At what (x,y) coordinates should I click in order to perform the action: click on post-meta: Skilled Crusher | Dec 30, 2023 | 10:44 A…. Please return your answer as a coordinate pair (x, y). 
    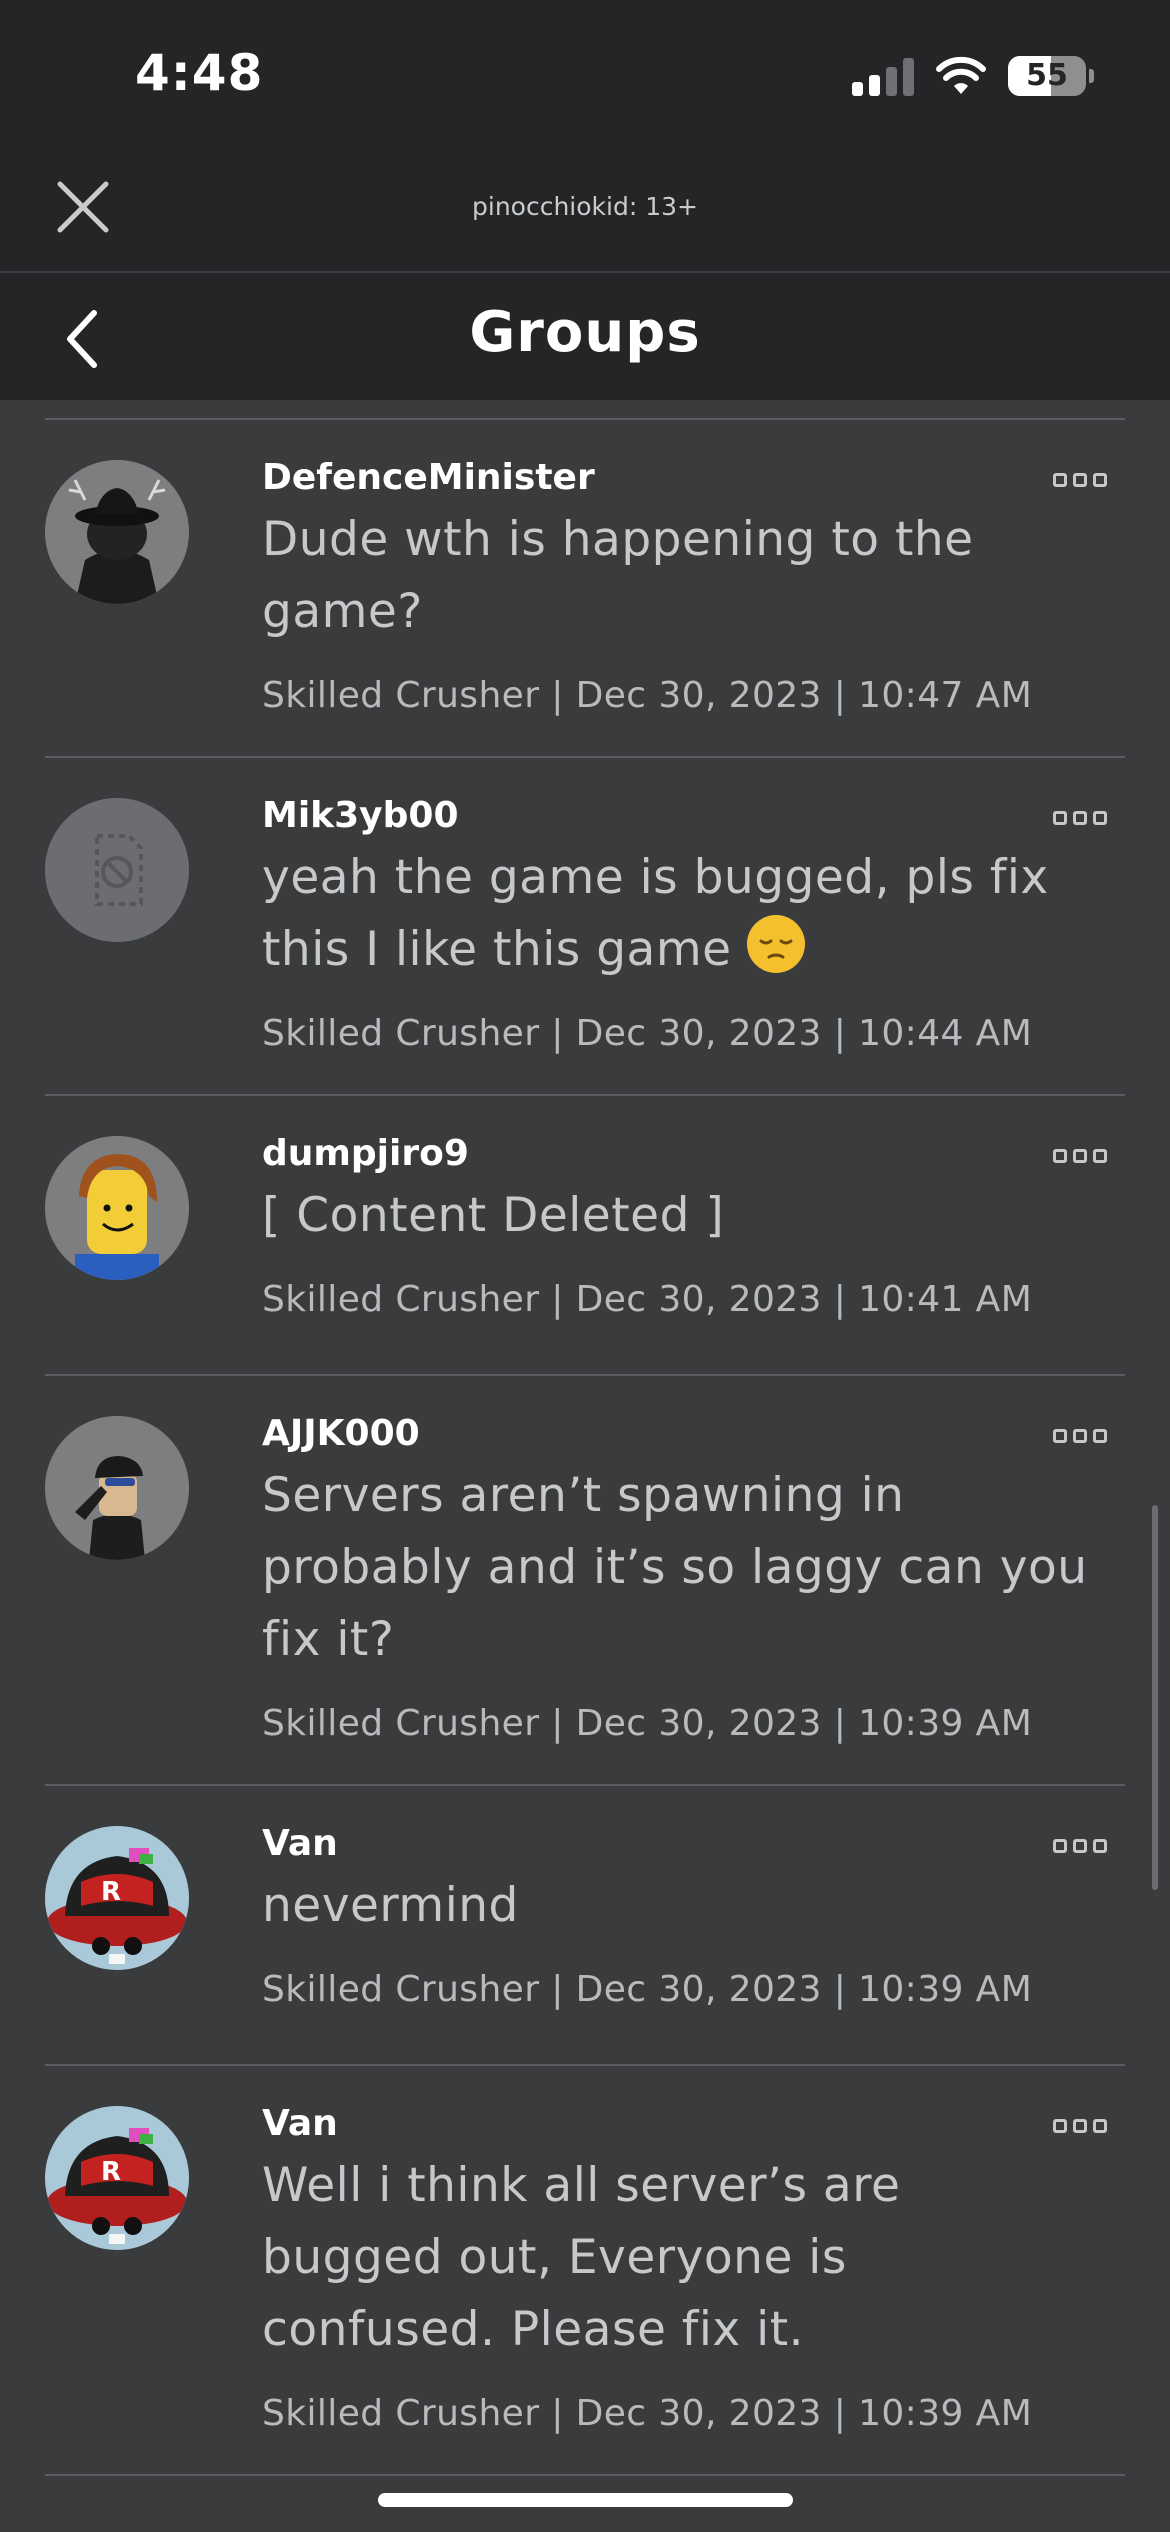
    Looking at the image, I should click on (647, 1033).